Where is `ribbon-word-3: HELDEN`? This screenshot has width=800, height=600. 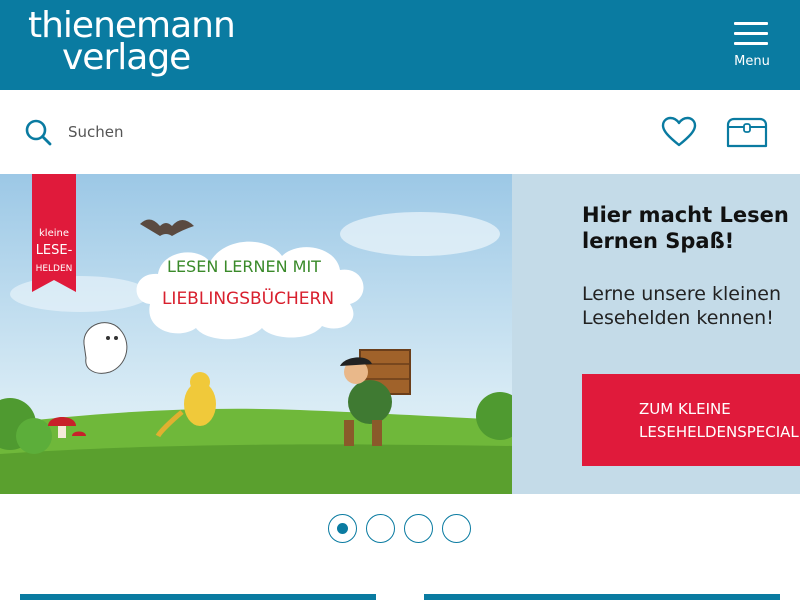 ribbon-word-3: HELDEN is located at coordinates (54, 269).